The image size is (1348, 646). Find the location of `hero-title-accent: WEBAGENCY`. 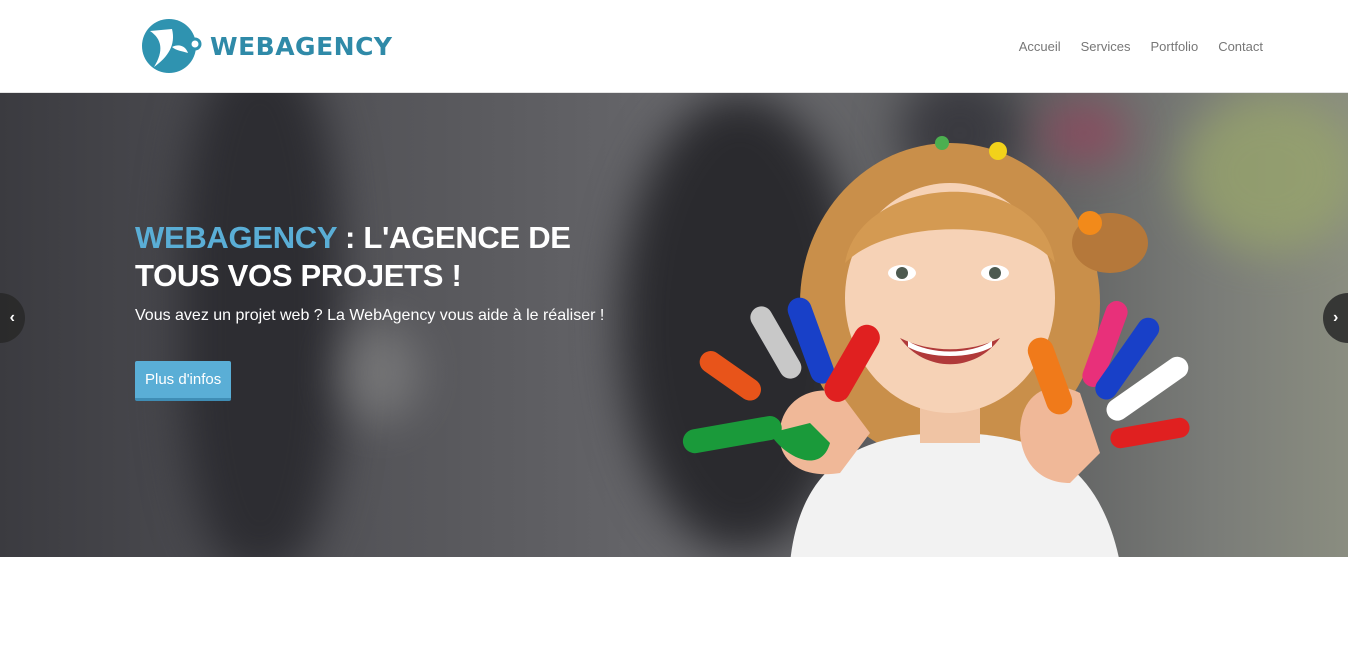

hero-title-accent: WEBAGENCY is located at coordinates (236, 237).